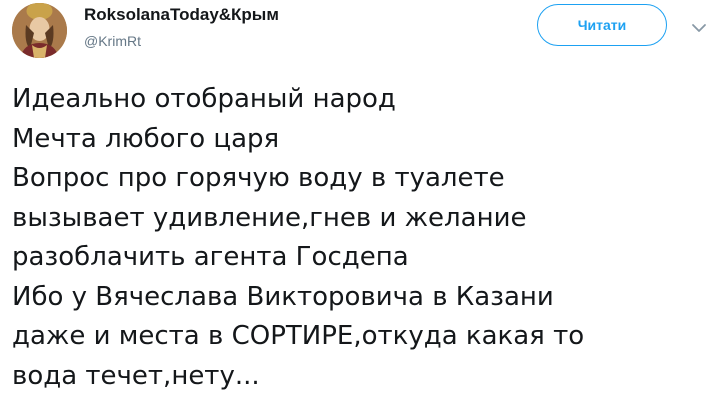 The height and width of the screenshot is (400, 725). Describe the element at coordinates (210, 257) in the screenshot. I see `tweet-text-line: разоблачить агента Госдепа` at that location.